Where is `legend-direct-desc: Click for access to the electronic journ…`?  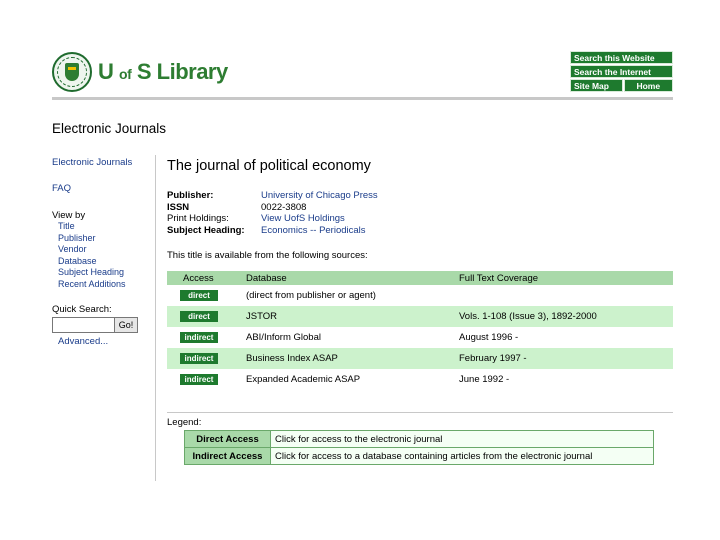 legend-direct-desc: Click for access to the electronic journ… is located at coordinates (462, 439).